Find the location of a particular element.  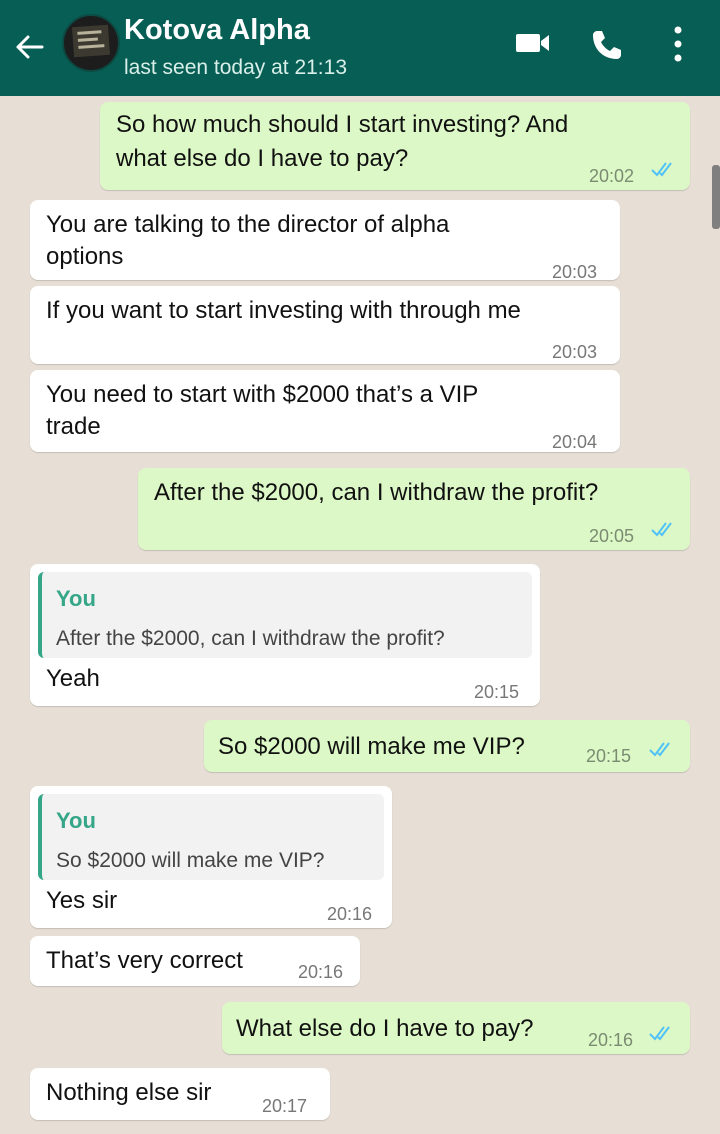

video-call-icon is located at coordinates (533, 43).